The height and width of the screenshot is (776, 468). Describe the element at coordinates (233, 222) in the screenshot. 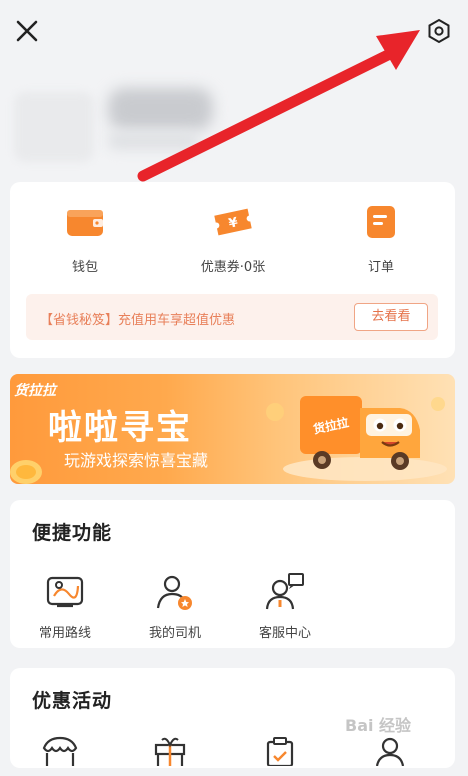

I see `coupon-icon: ¥` at that location.